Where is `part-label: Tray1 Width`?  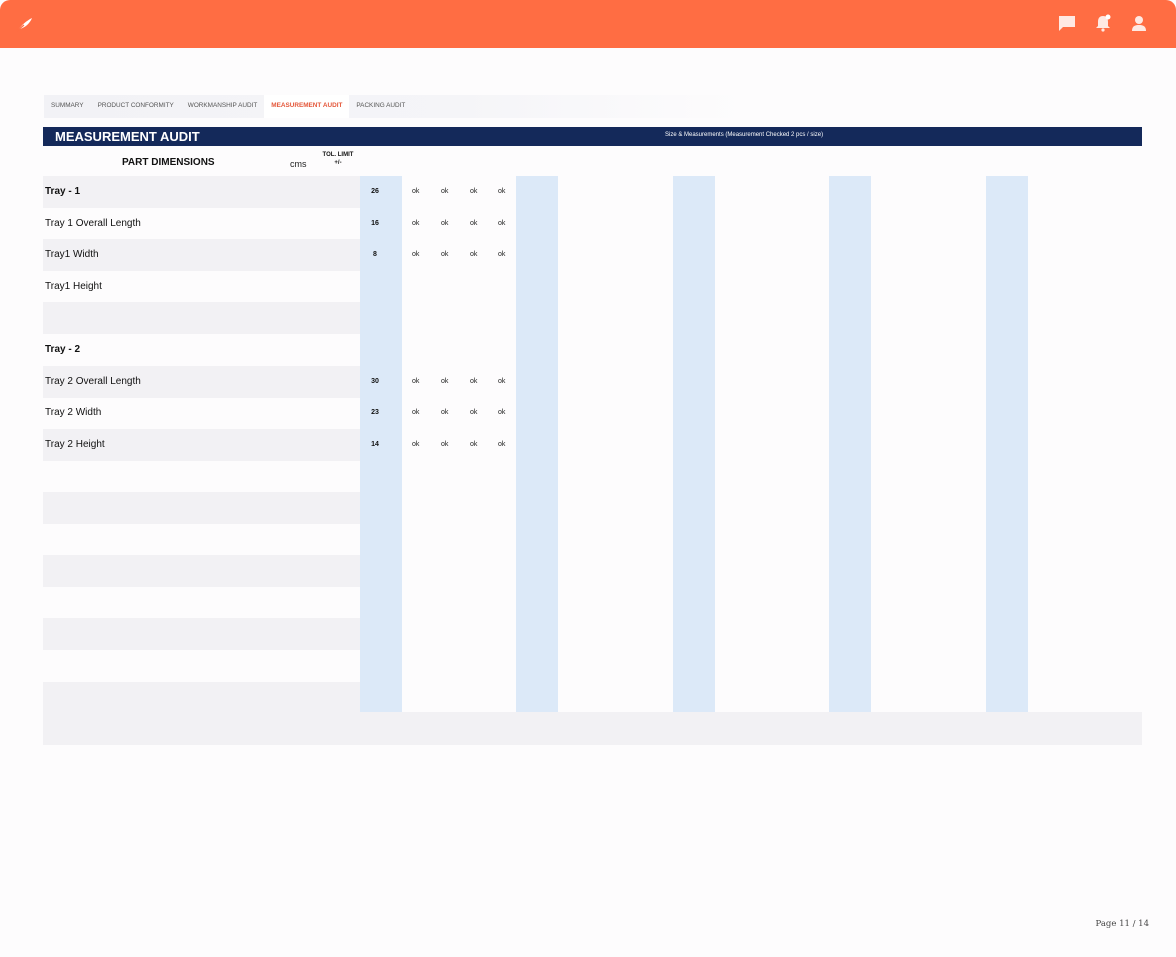
part-label: Tray1 Width is located at coordinates (72, 254).